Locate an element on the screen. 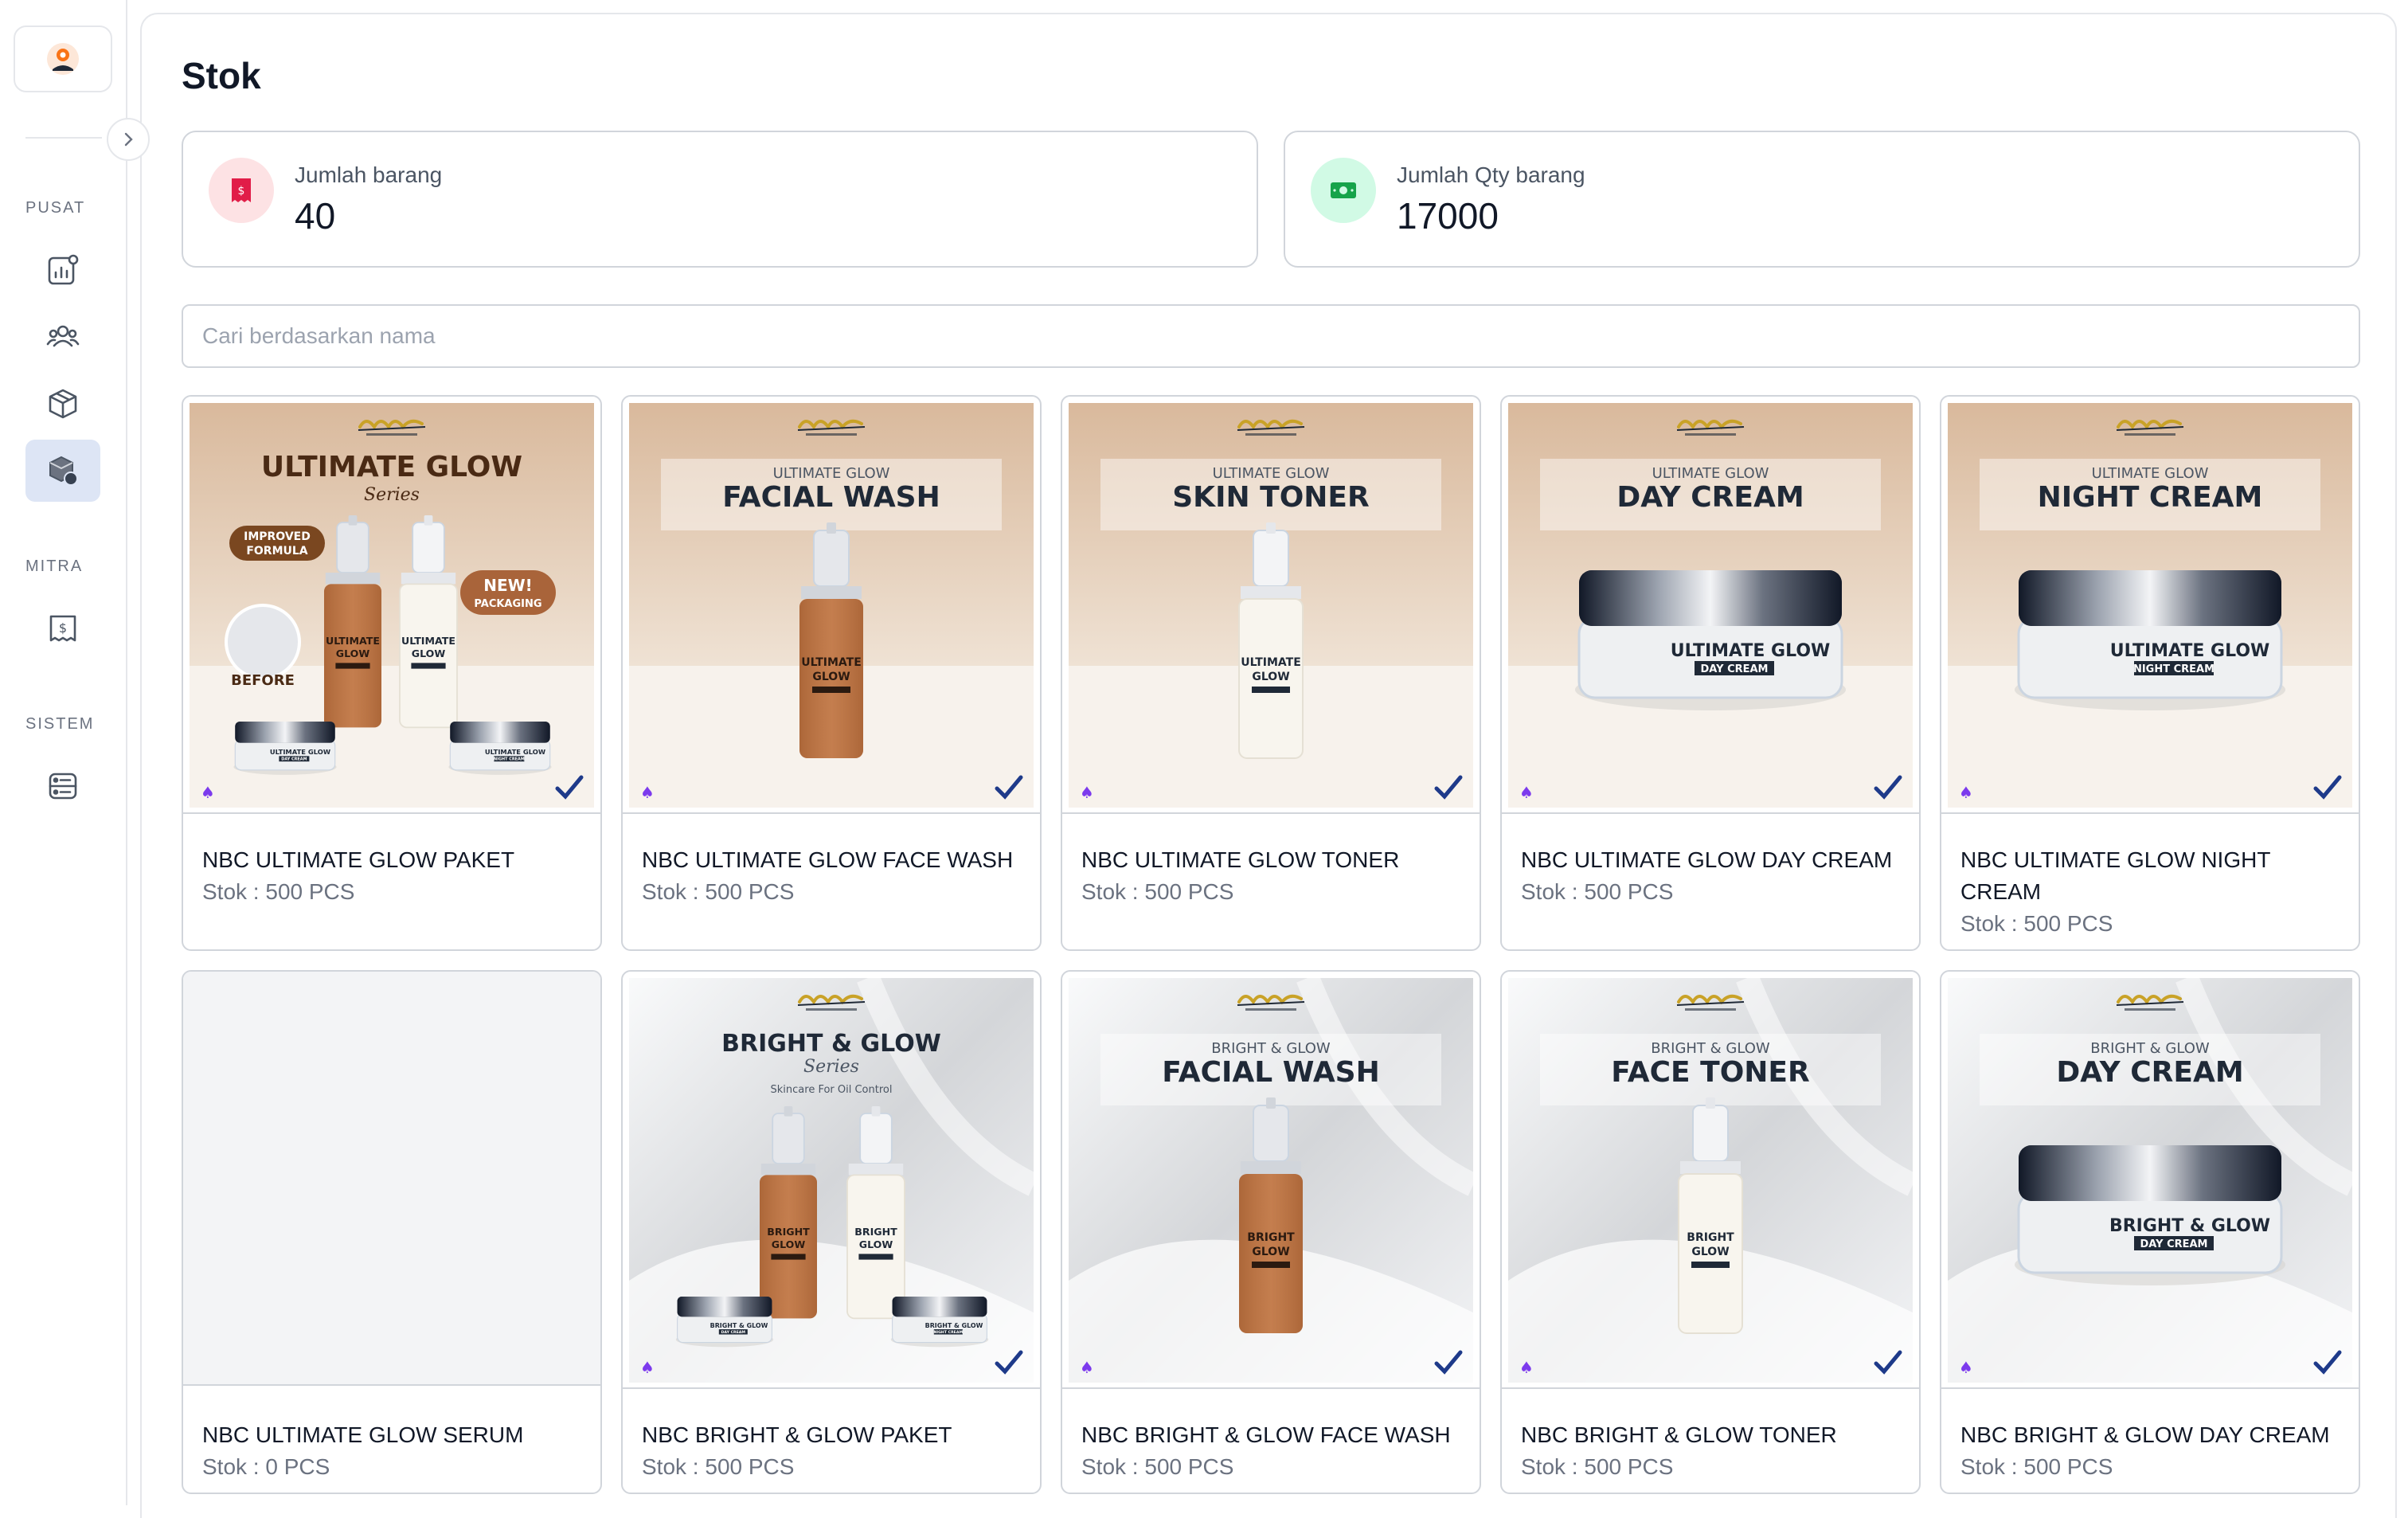 This screenshot has width=2408, height=1518. product-info: NBC BRIGHT & GLOW TONER Stok : 500 PCS is located at coordinates (1708, 1451).